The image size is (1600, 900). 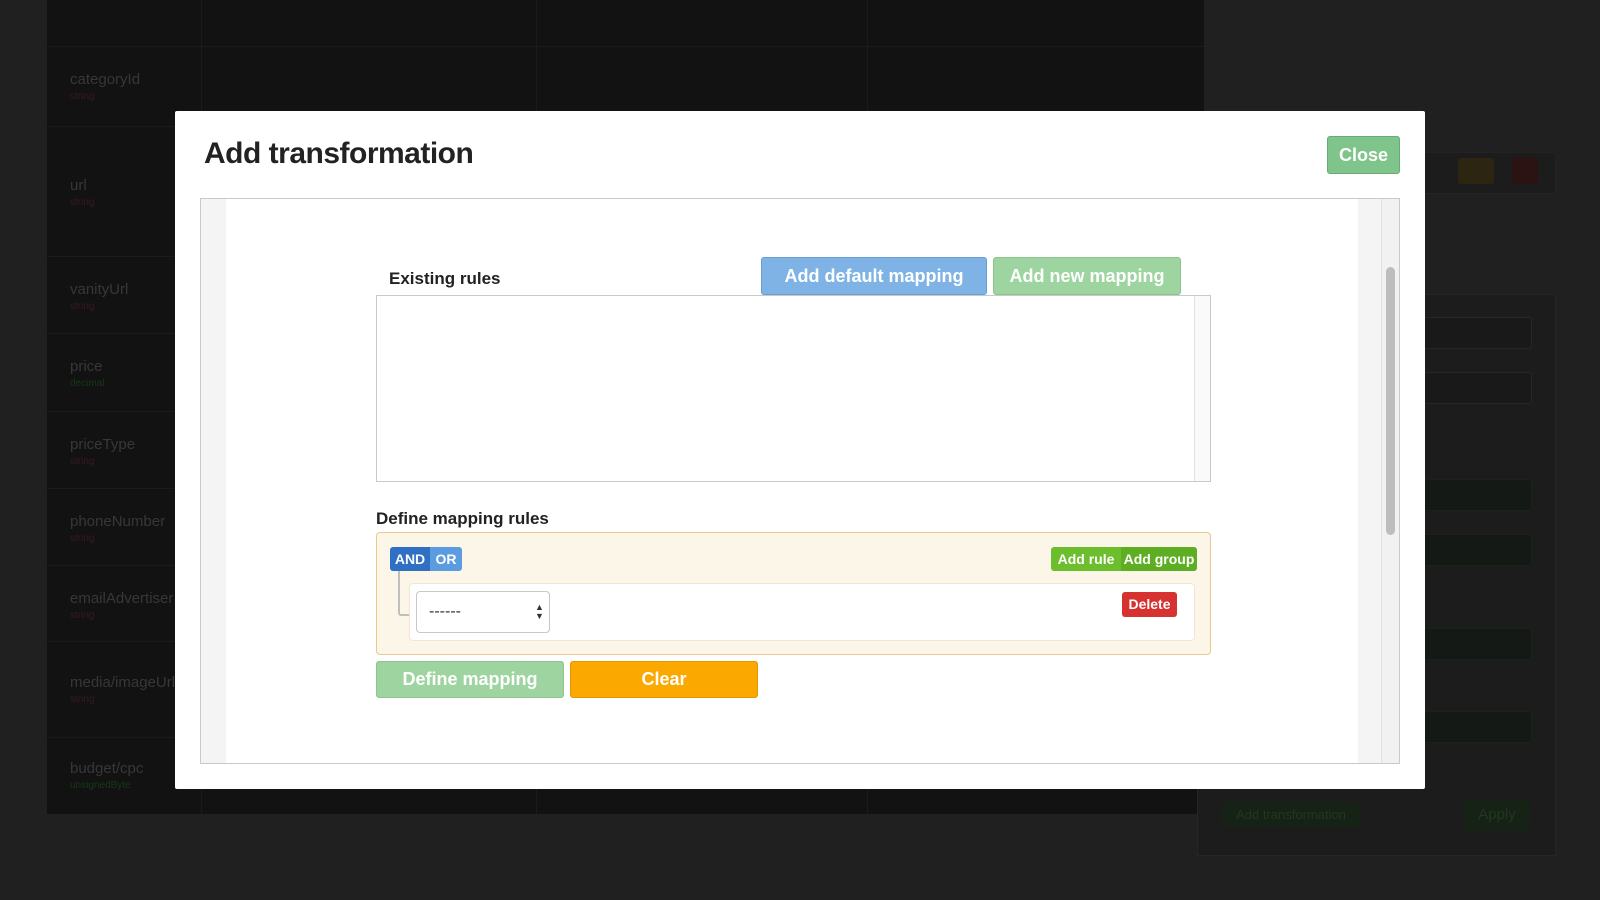 What do you see at coordinates (1087, 276) in the screenshot?
I see `add-new-mapping-button: Add new mapping` at bounding box center [1087, 276].